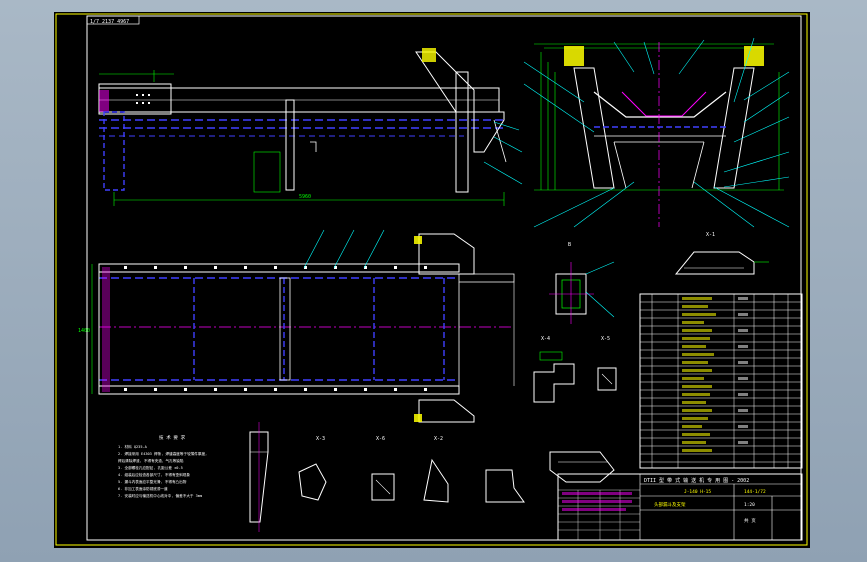  What do you see at coordinates (755, 492) in the screenshot?
I see `drawing-code: 144-1/72` at bounding box center [755, 492].